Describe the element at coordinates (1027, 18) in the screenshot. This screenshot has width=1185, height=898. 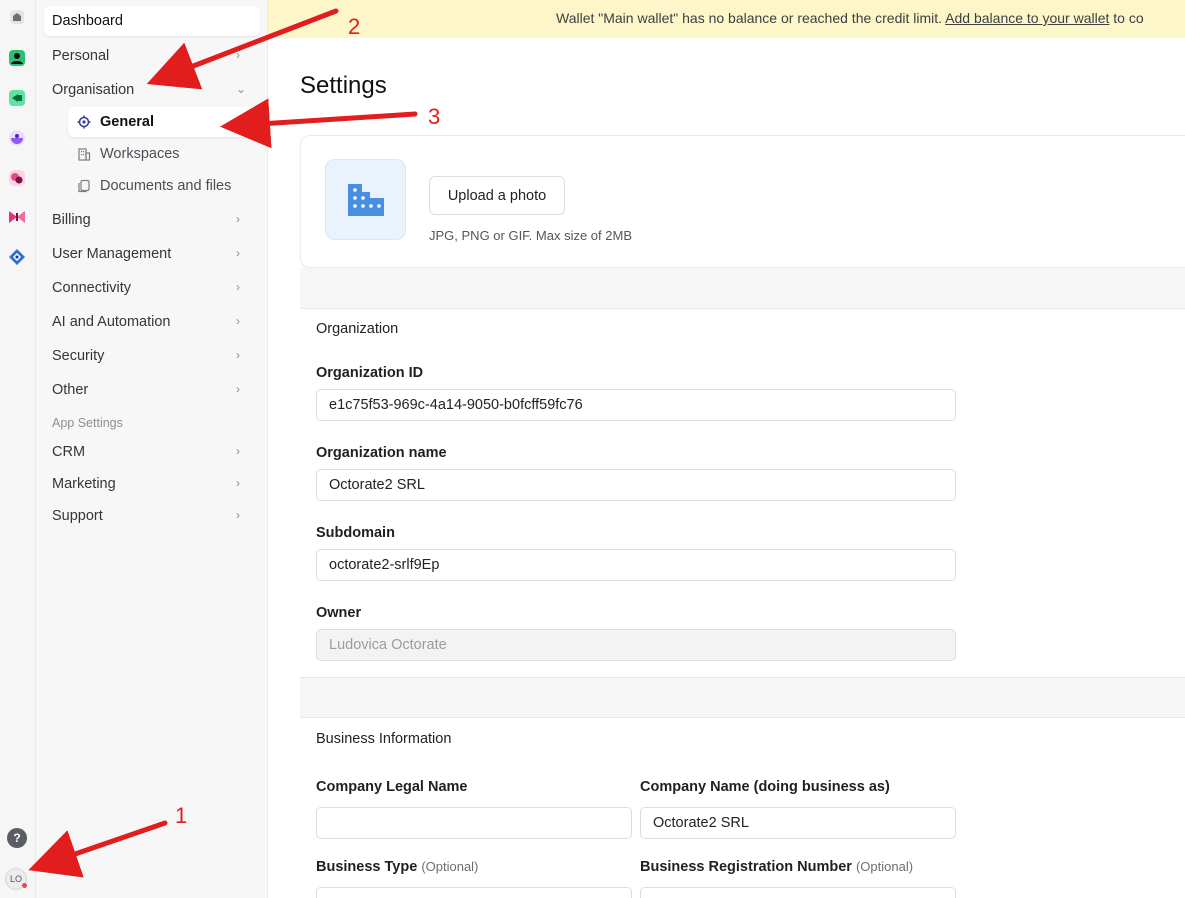
I see `add-balance-link: Add balance to your wallet` at that location.